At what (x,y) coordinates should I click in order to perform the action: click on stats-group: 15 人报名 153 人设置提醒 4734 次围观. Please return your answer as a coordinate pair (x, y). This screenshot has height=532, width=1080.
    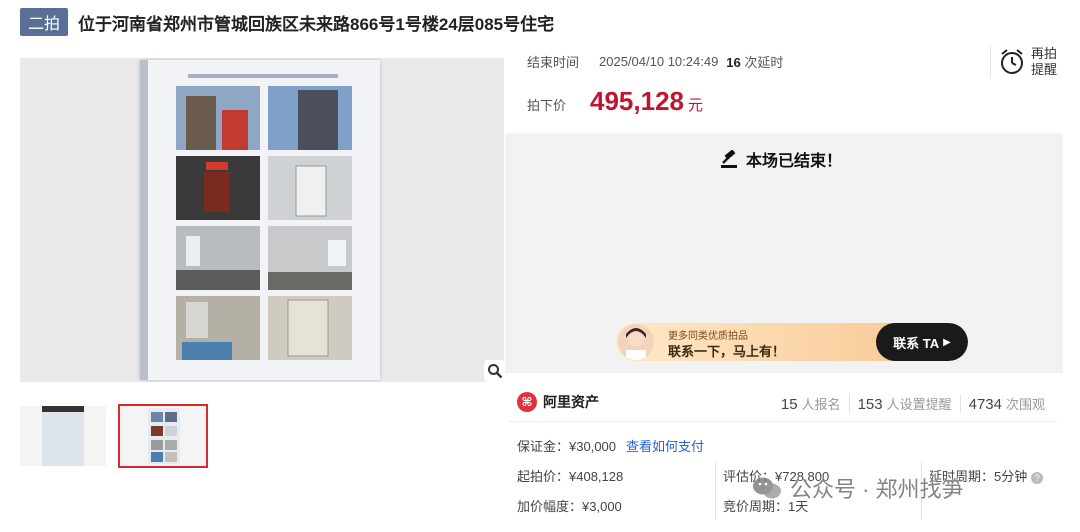
    Looking at the image, I should click on (913, 403).